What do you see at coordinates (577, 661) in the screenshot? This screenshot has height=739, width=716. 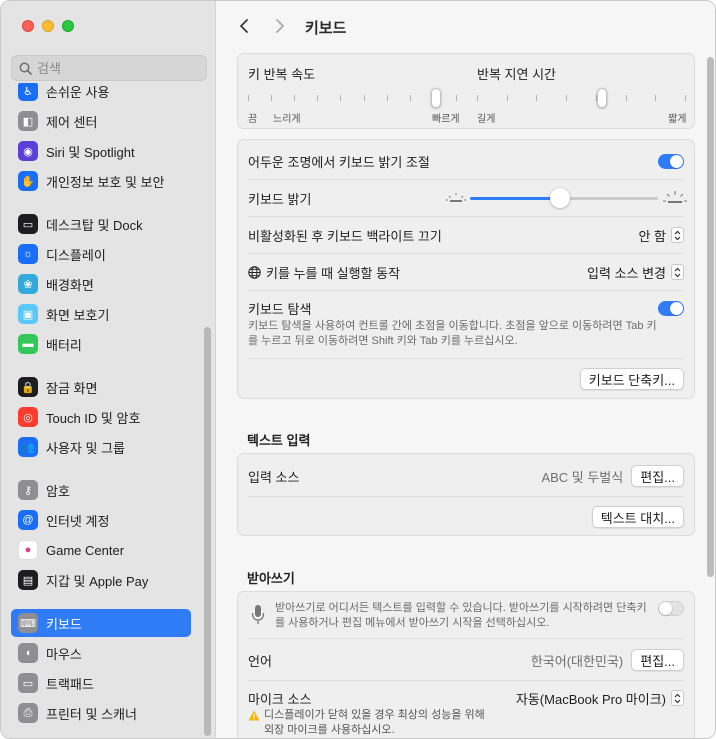 I see `dictation-language-value: 한국어(대한민국)` at bounding box center [577, 661].